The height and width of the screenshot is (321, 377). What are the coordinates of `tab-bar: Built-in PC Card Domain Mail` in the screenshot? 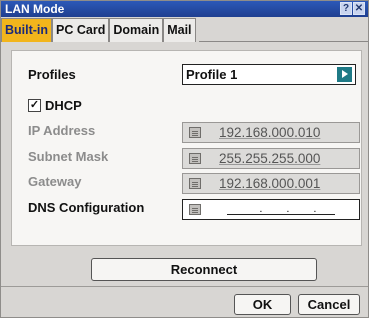 It's located at (98, 30).